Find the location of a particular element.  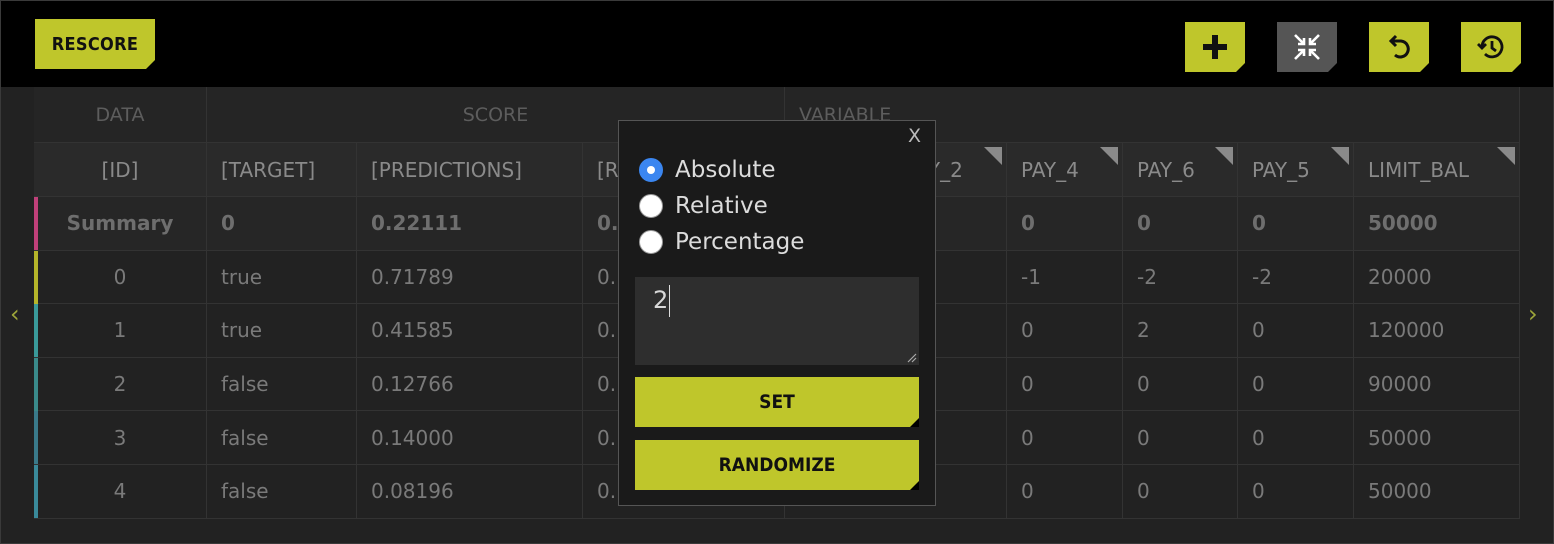

column-header: LIMIT_BAL is located at coordinates (1437, 170).